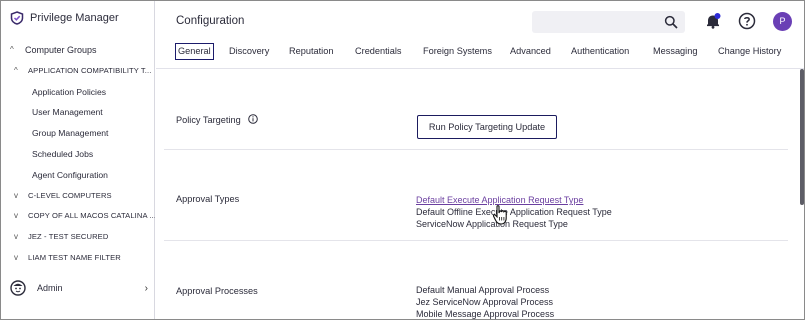  Describe the element at coordinates (249, 51) in the screenshot. I see `tab-discovery: Discovery` at that location.